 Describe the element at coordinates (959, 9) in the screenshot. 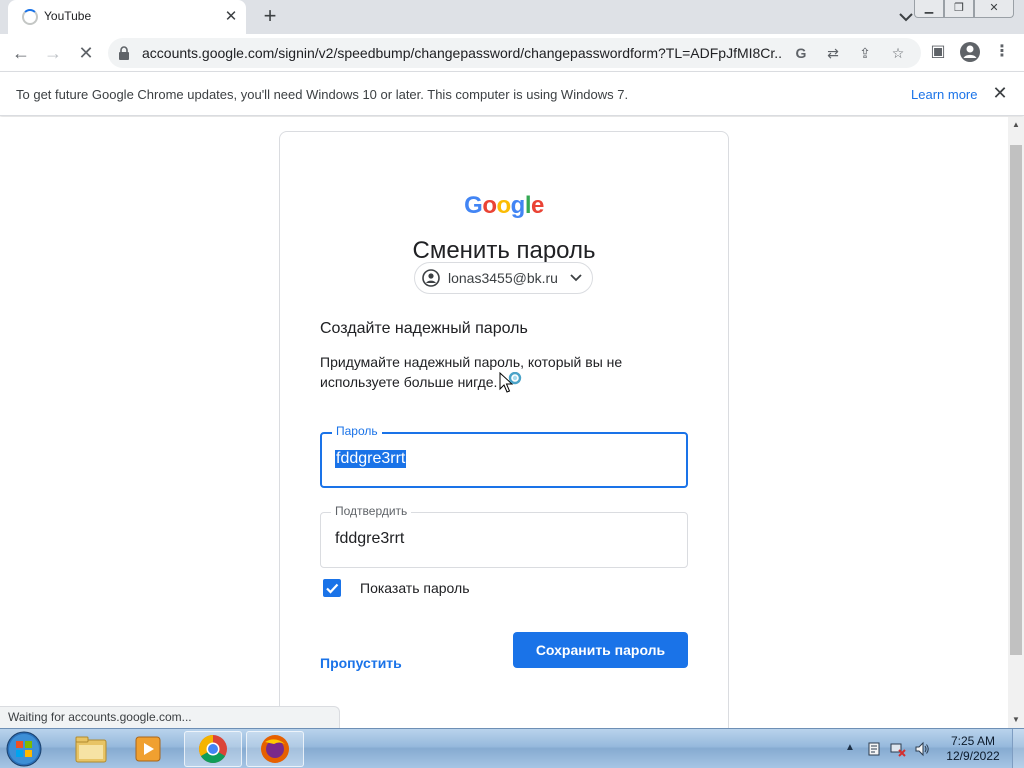

I see `restore-button: ❐` at that location.